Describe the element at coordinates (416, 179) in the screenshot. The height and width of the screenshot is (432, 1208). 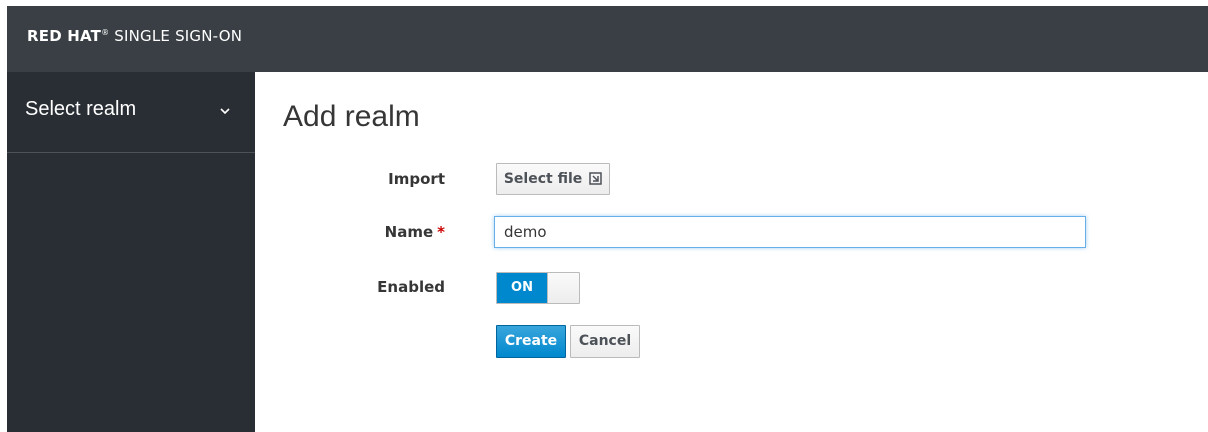
I see `import-label: Import` at that location.